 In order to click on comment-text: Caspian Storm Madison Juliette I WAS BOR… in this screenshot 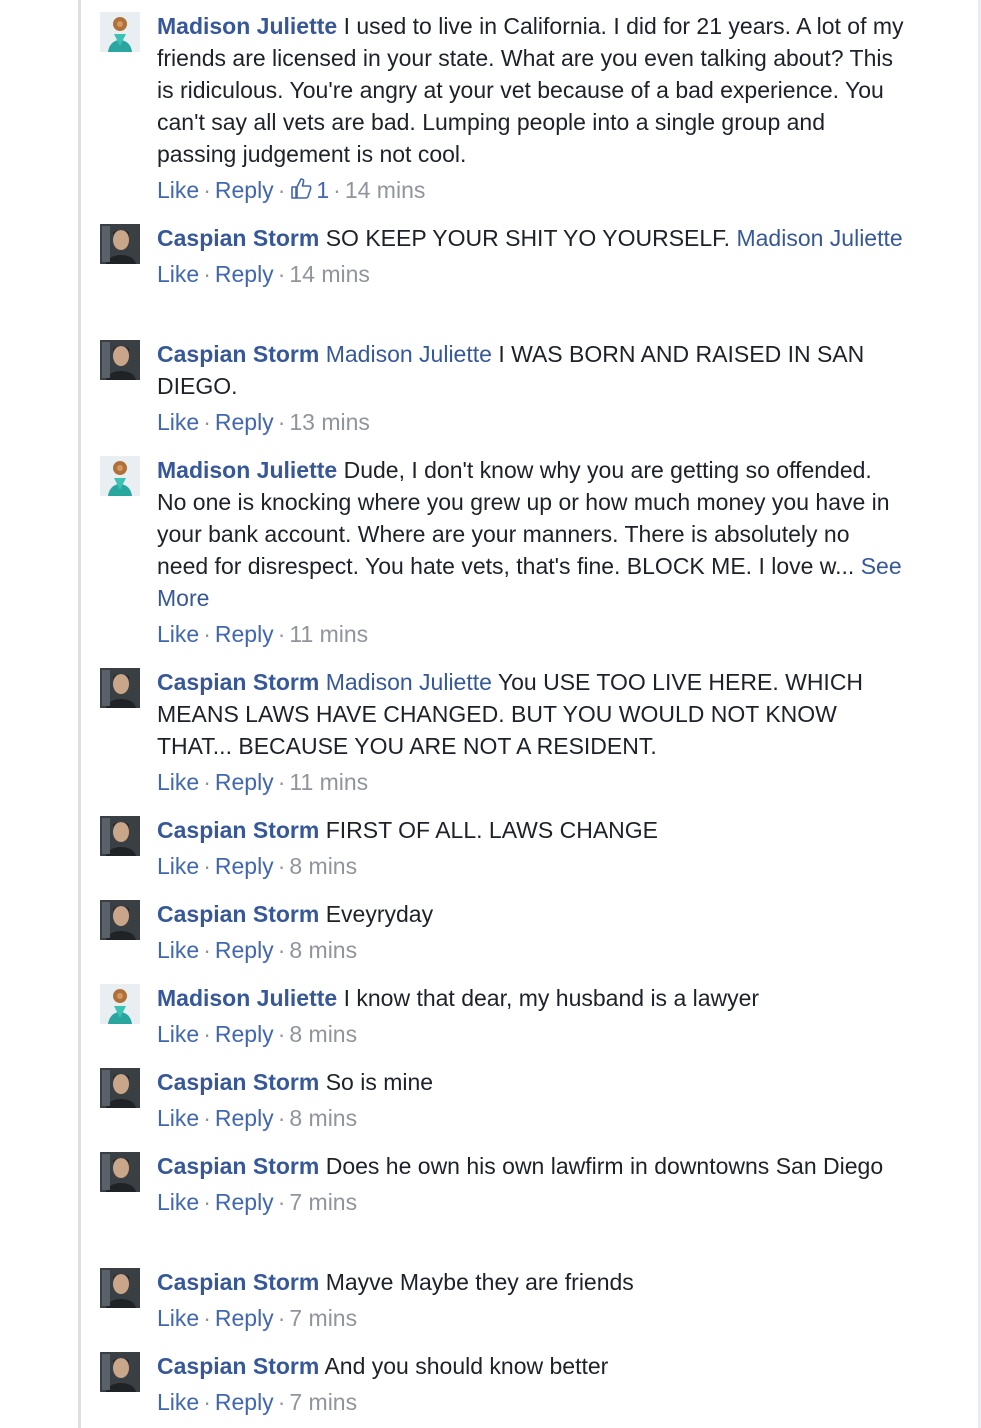, I will do `click(532, 370)`.